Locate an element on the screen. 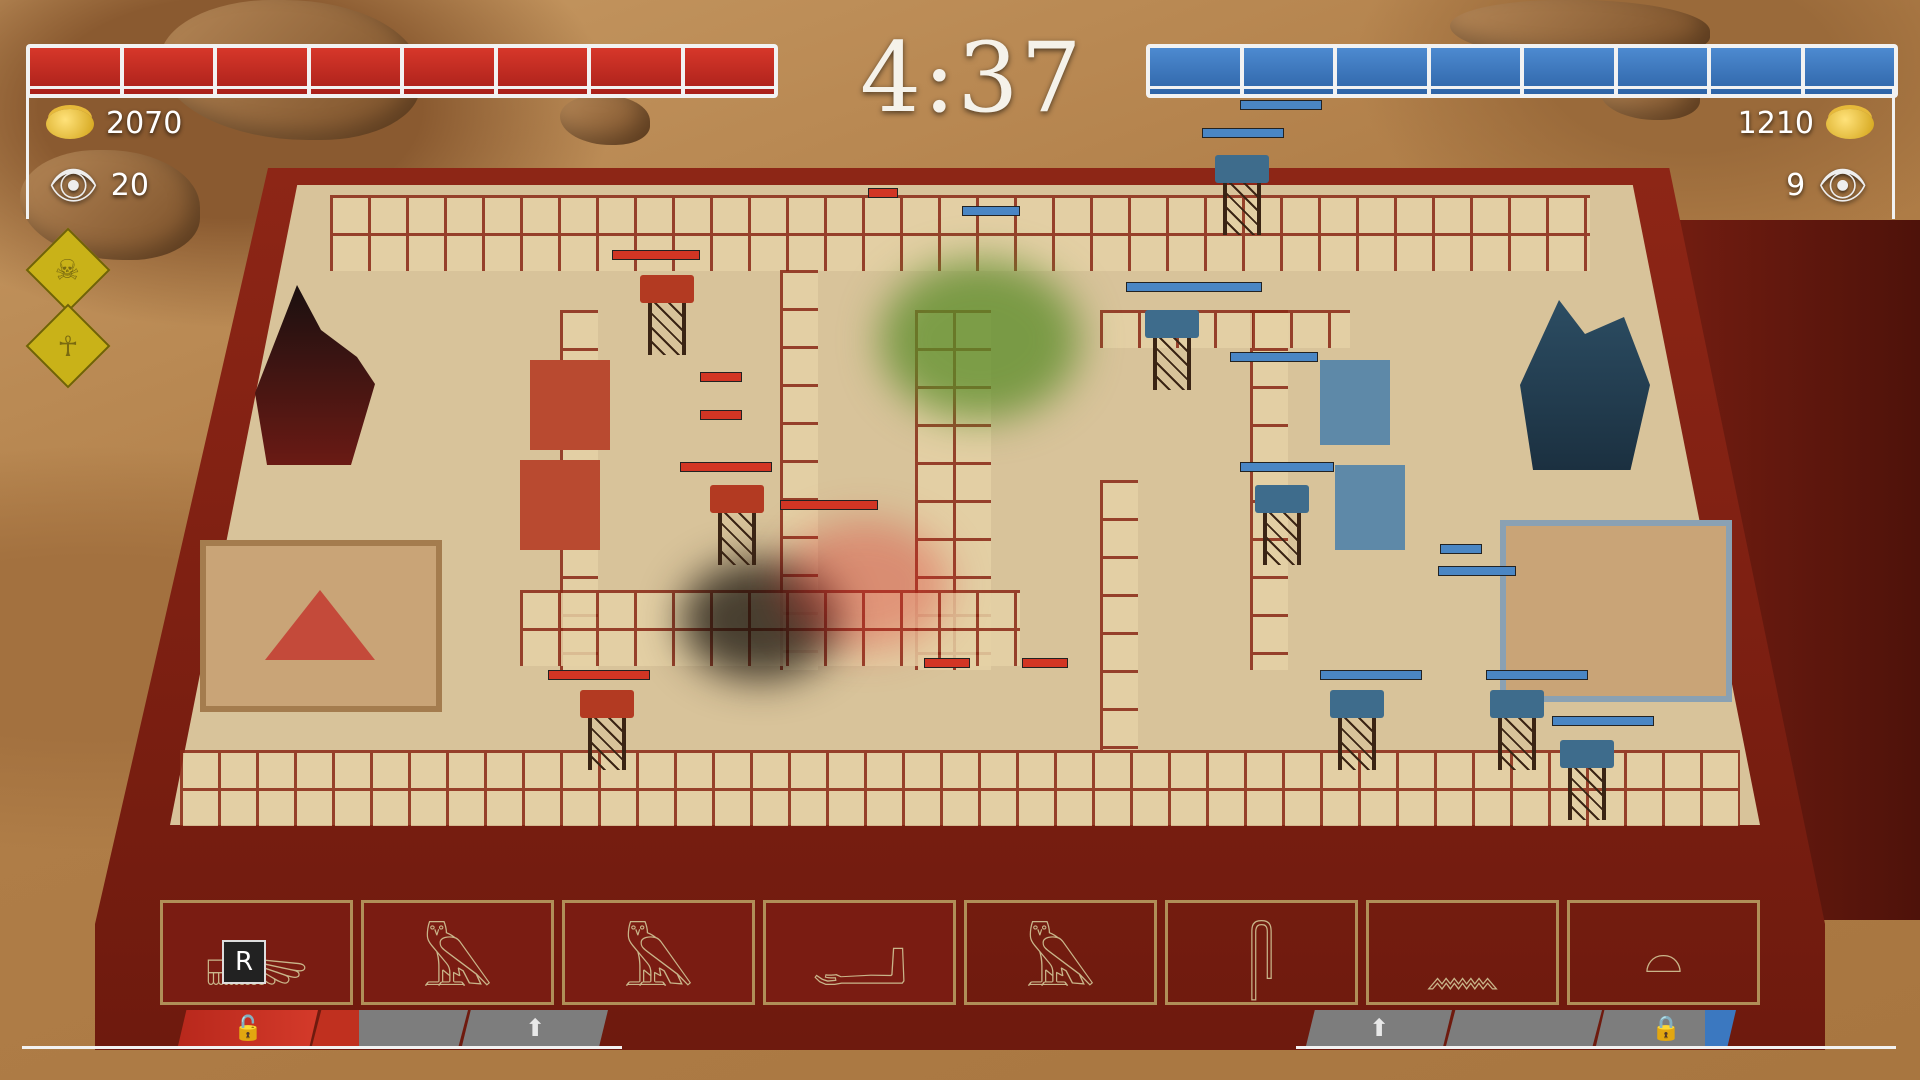  red-slot-unlocked: 🔓 is located at coordinates (248, 1028).